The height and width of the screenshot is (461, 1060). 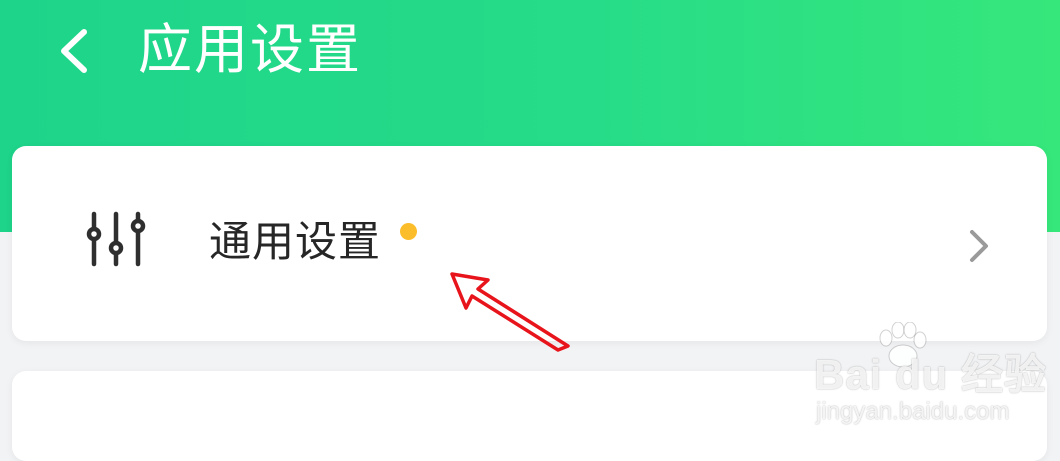 What do you see at coordinates (74, 51) in the screenshot?
I see `chevron-left-icon` at bounding box center [74, 51].